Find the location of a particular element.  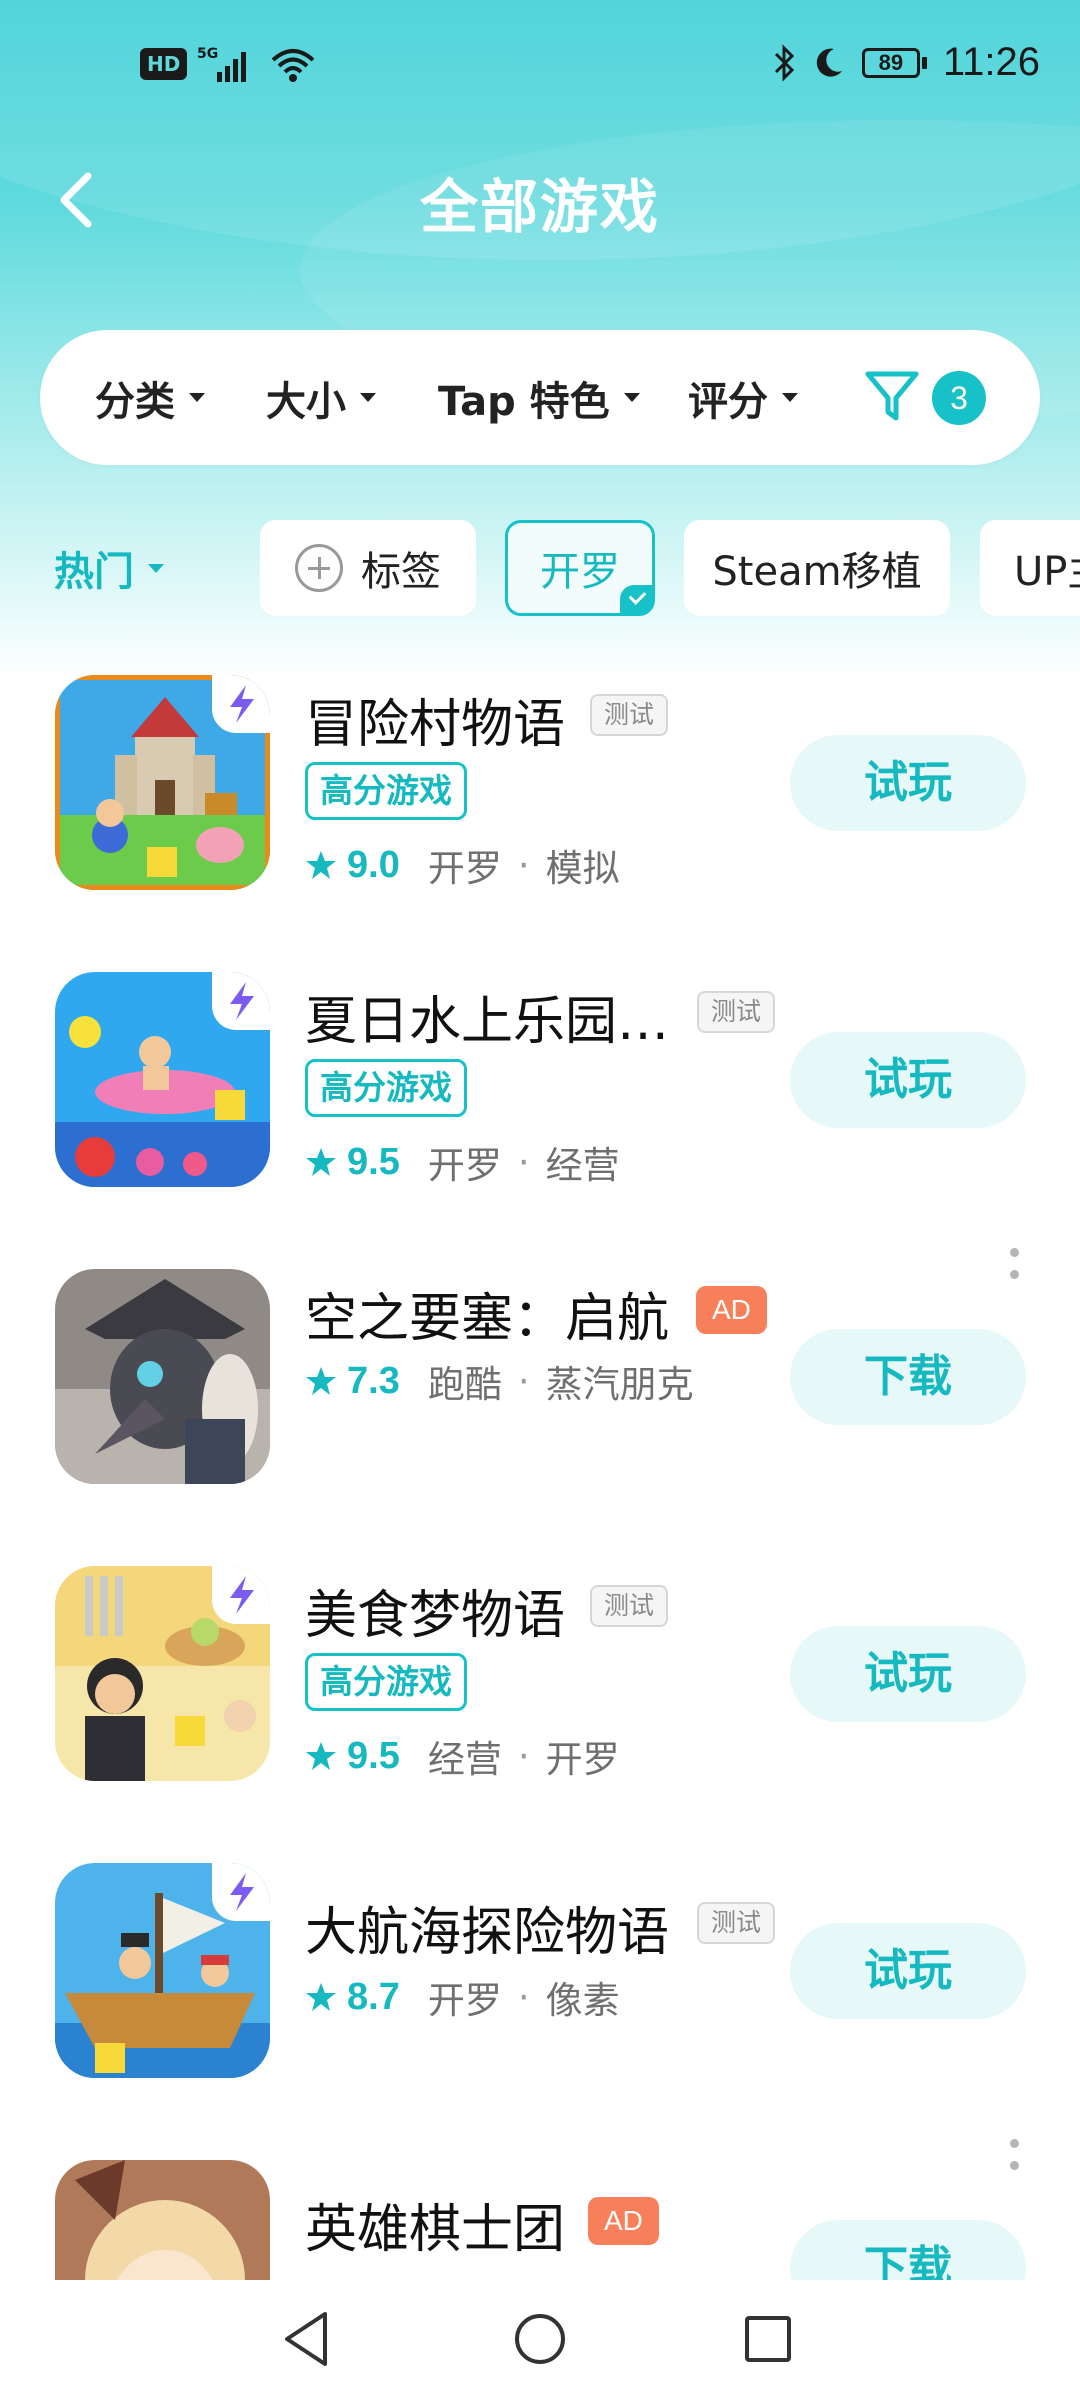

tag-steam: Steam移植 is located at coordinates (817, 568).